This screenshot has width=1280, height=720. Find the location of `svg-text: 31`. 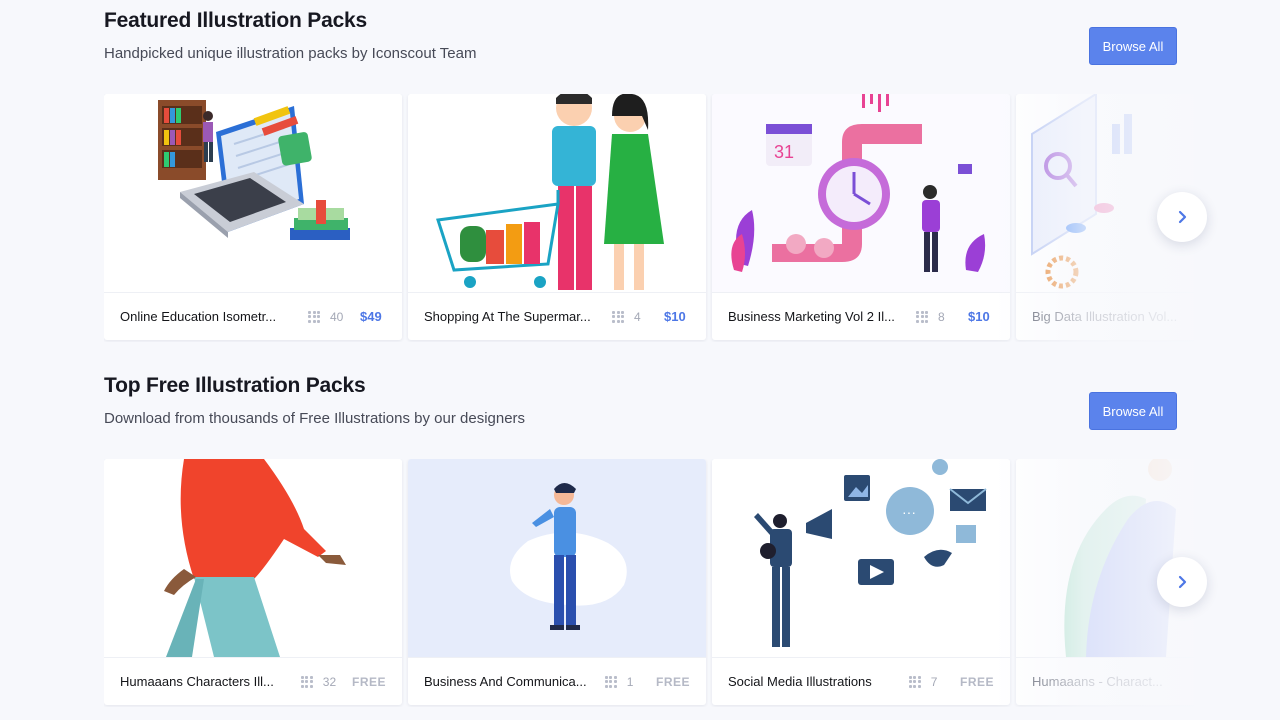

svg-text: 31 is located at coordinates (784, 152).